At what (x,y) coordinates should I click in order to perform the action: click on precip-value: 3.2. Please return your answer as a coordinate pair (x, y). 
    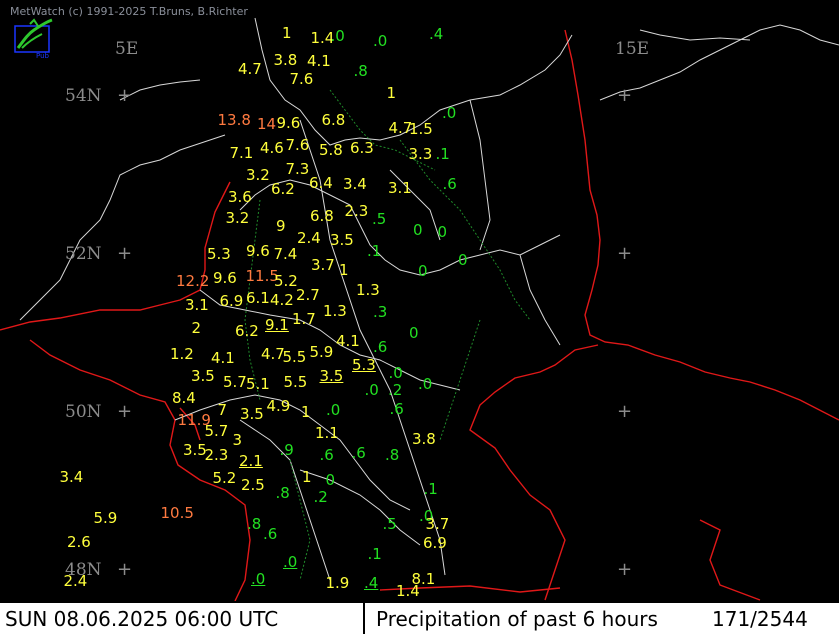
    Looking at the image, I should click on (237, 217).